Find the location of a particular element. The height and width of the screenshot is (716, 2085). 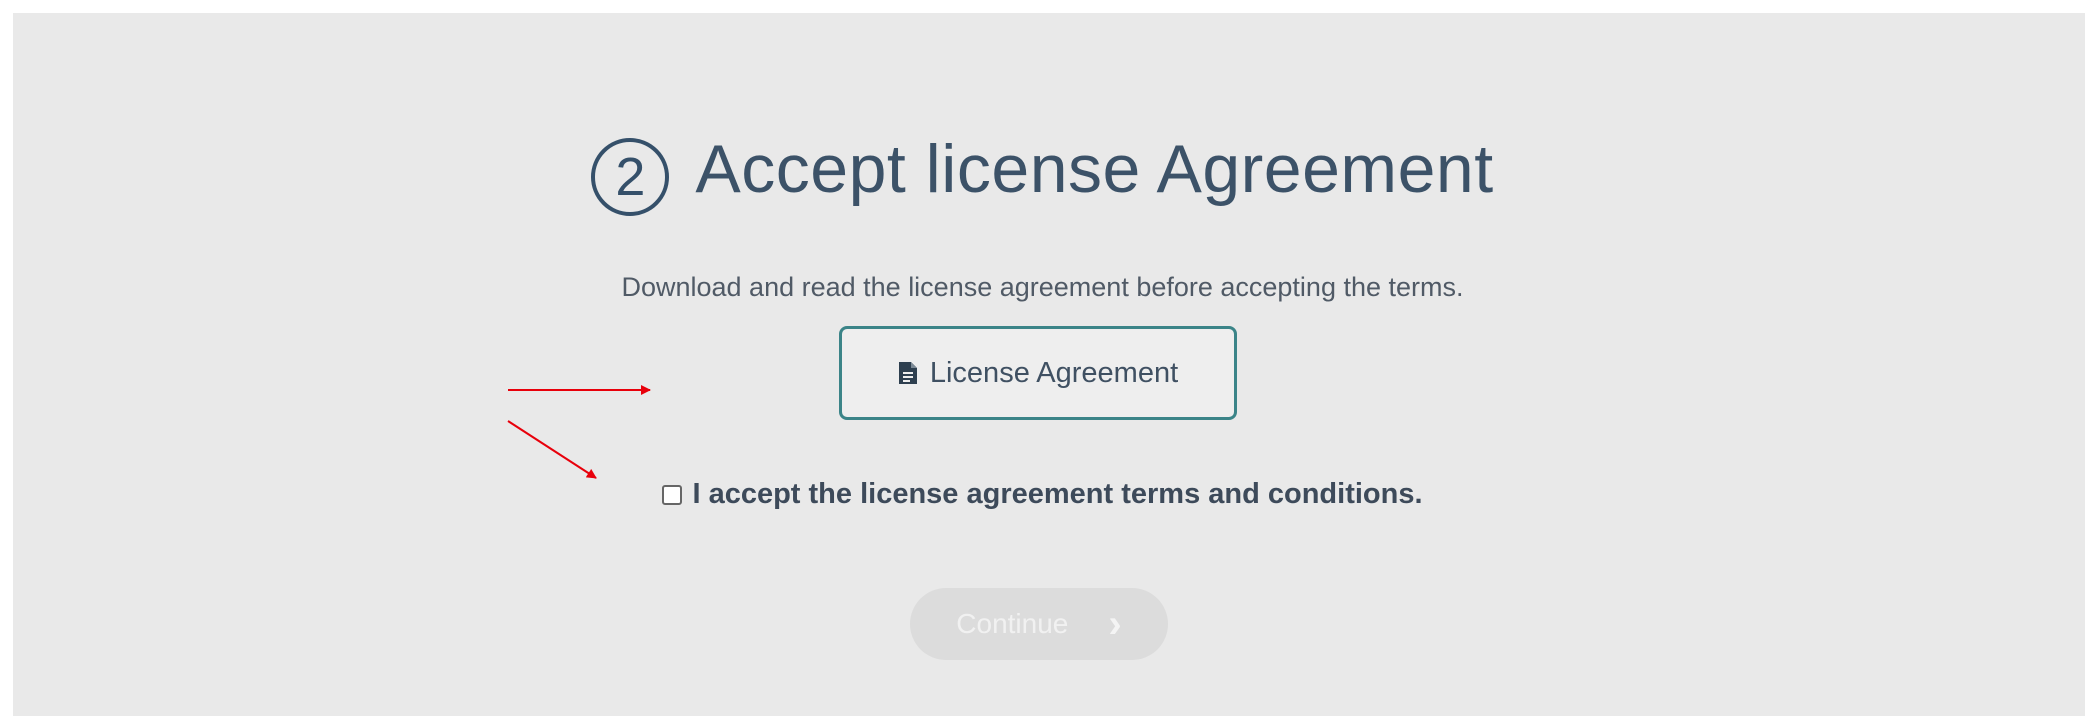

step-number: 2 is located at coordinates (630, 177).